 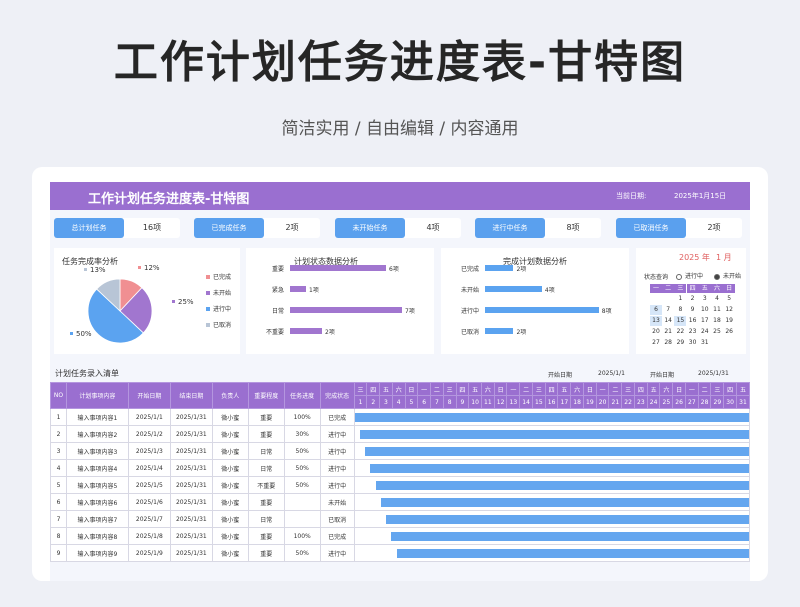 What do you see at coordinates (693, 332) in the screenshot?
I see `calendar-day: 23` at bounding box center [693, 332].